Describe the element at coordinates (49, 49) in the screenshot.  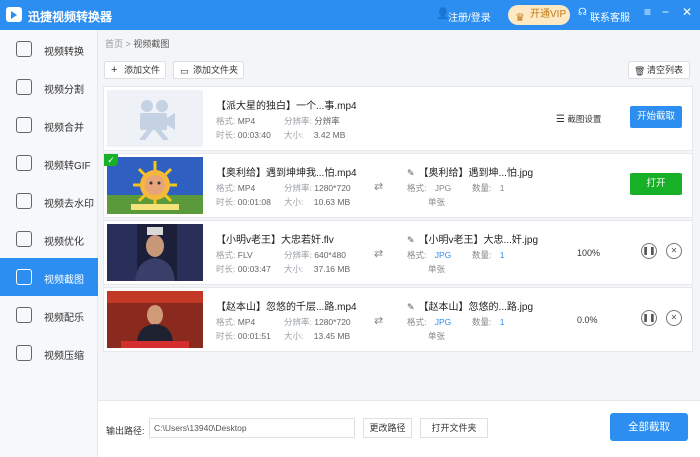
I see `sidebar-item-convert: 视频转换` at that location.